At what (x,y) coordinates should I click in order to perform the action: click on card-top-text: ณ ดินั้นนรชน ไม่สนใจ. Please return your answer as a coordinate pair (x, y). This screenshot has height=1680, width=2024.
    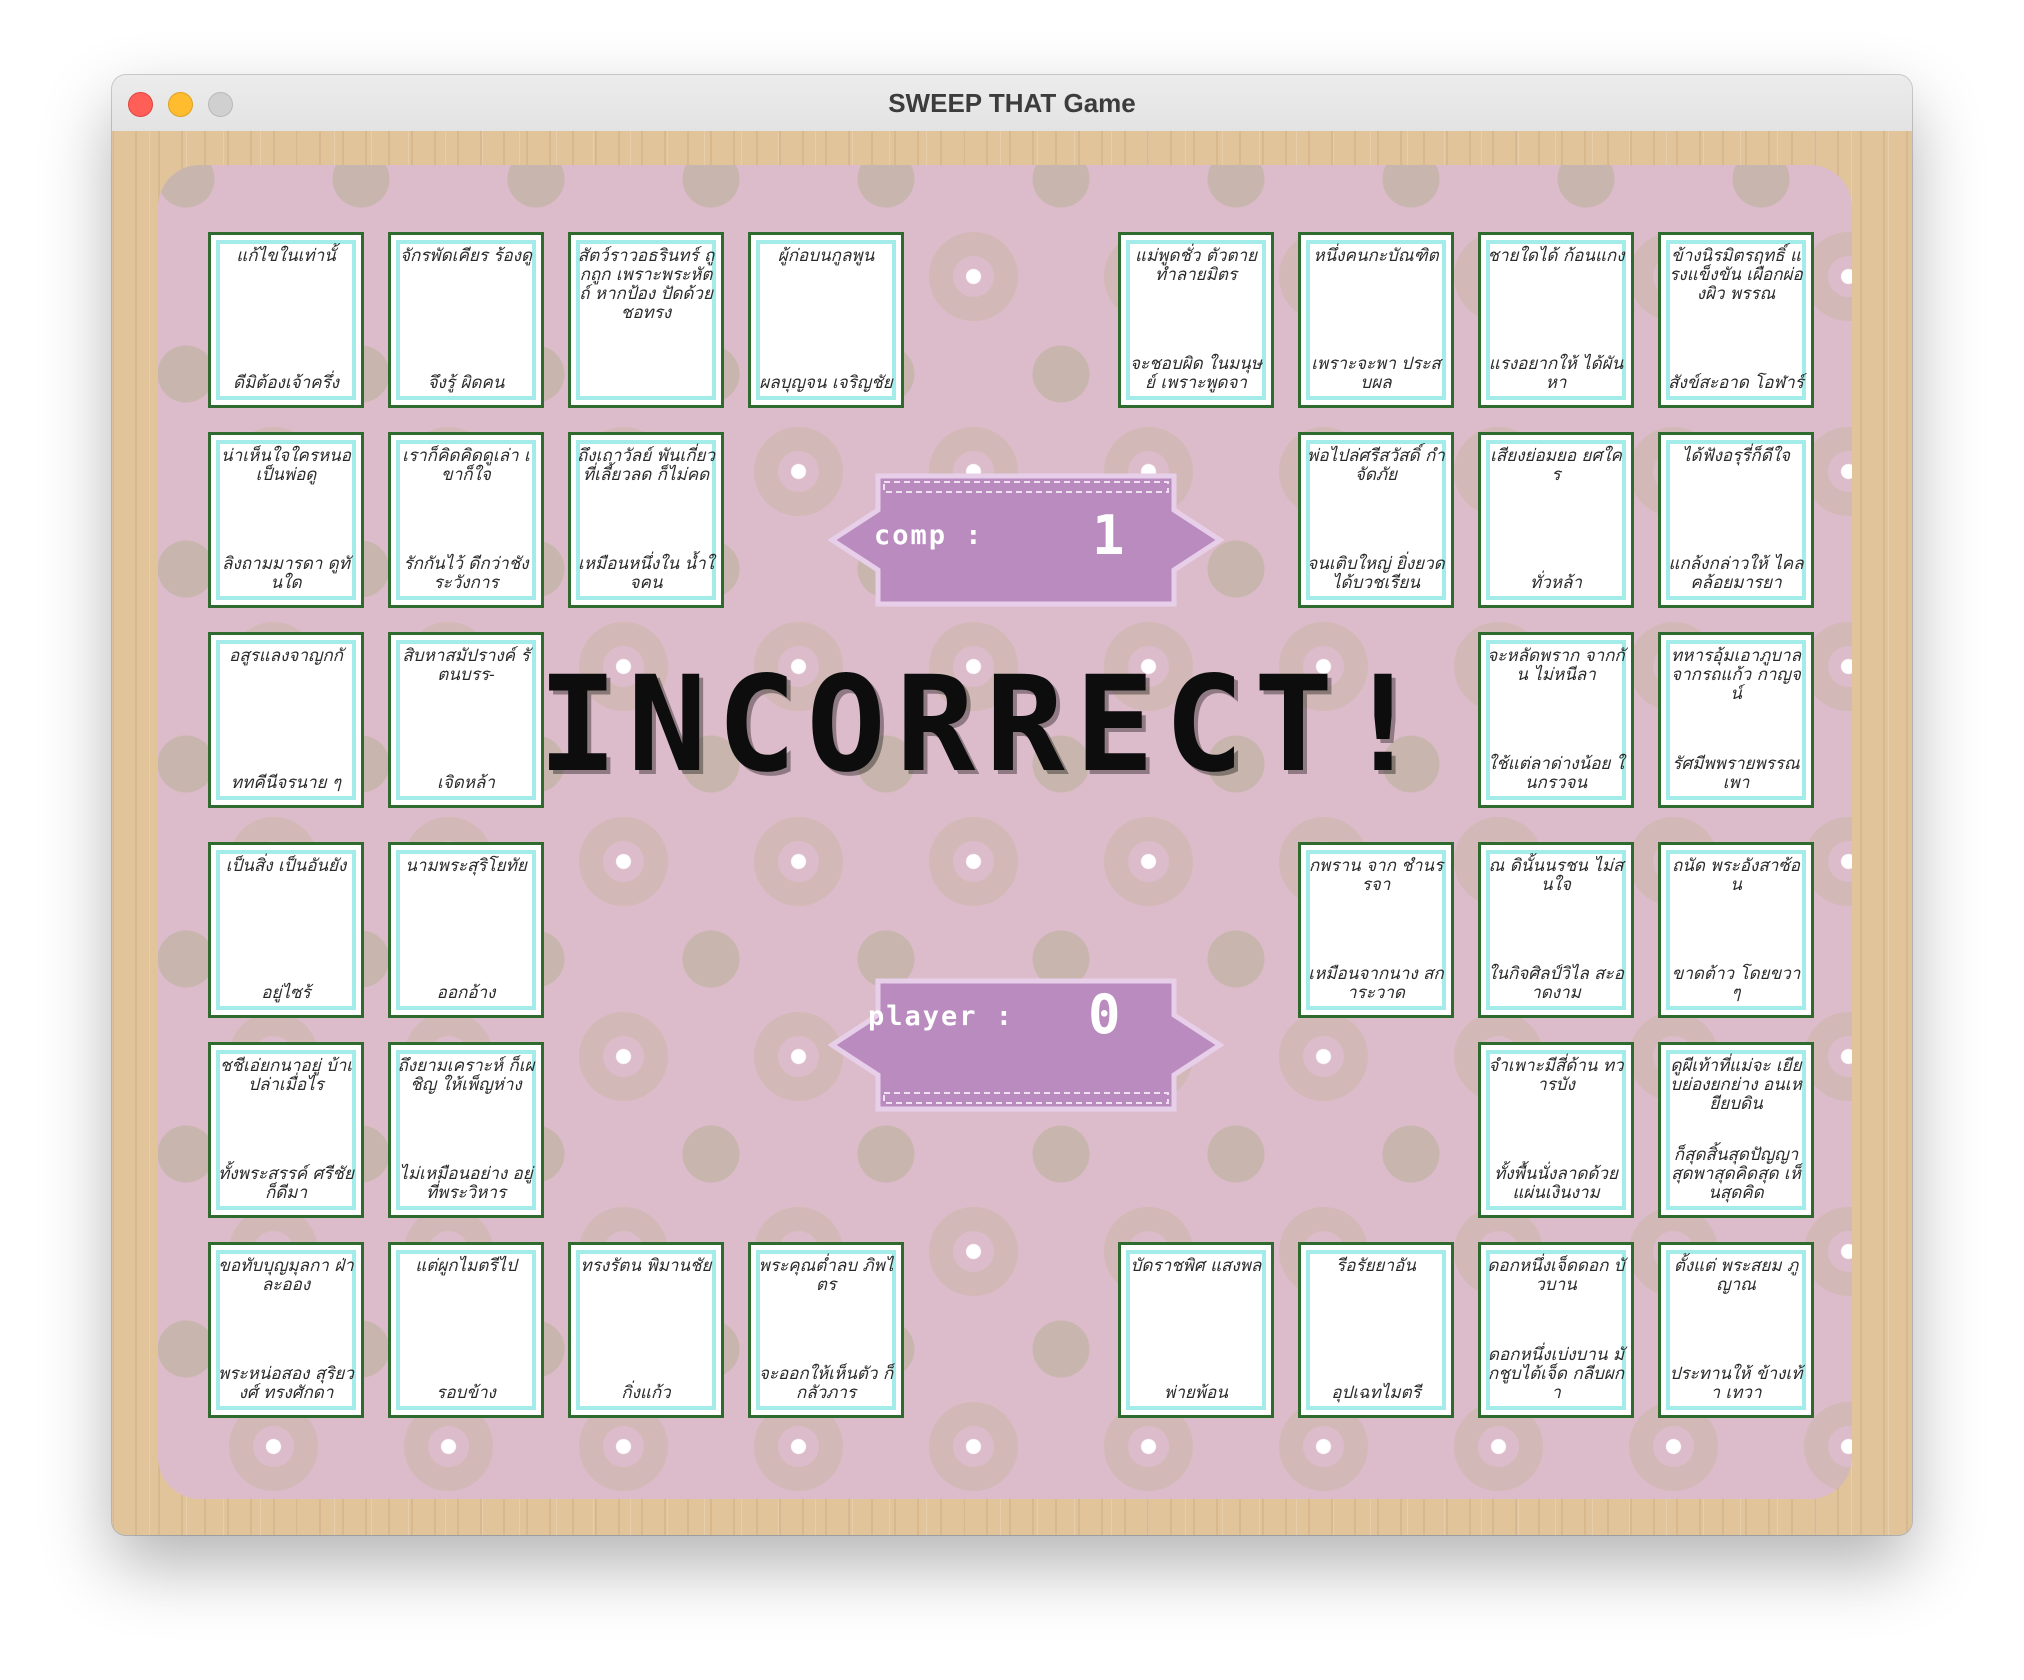
    Looking at the image, I should click on (1556, 875).